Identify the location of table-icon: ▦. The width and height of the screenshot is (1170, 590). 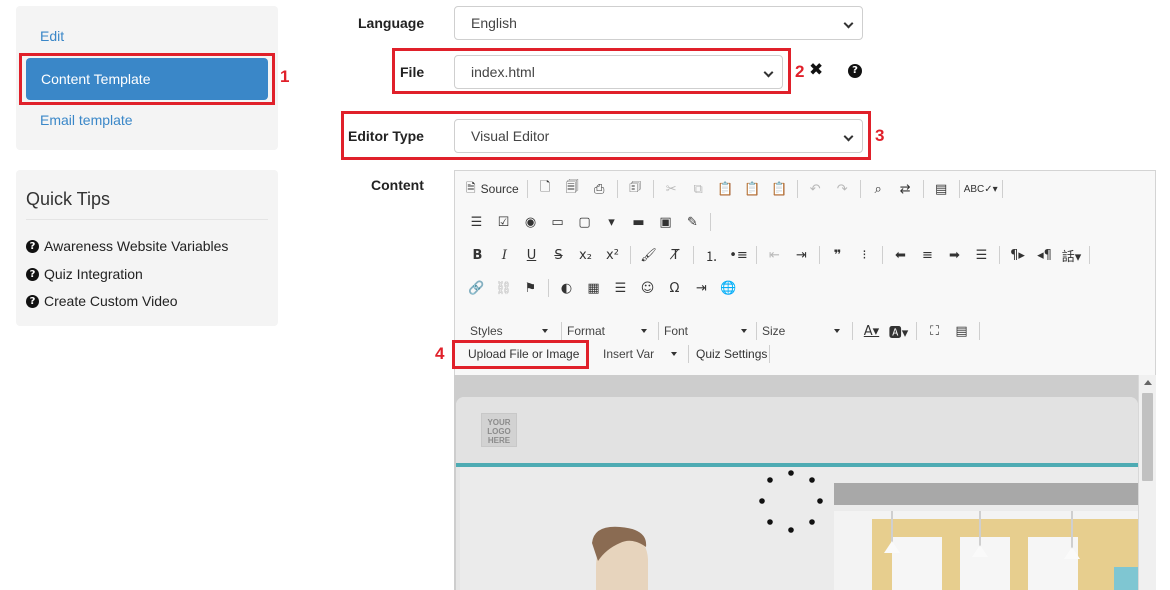
(593, 288).